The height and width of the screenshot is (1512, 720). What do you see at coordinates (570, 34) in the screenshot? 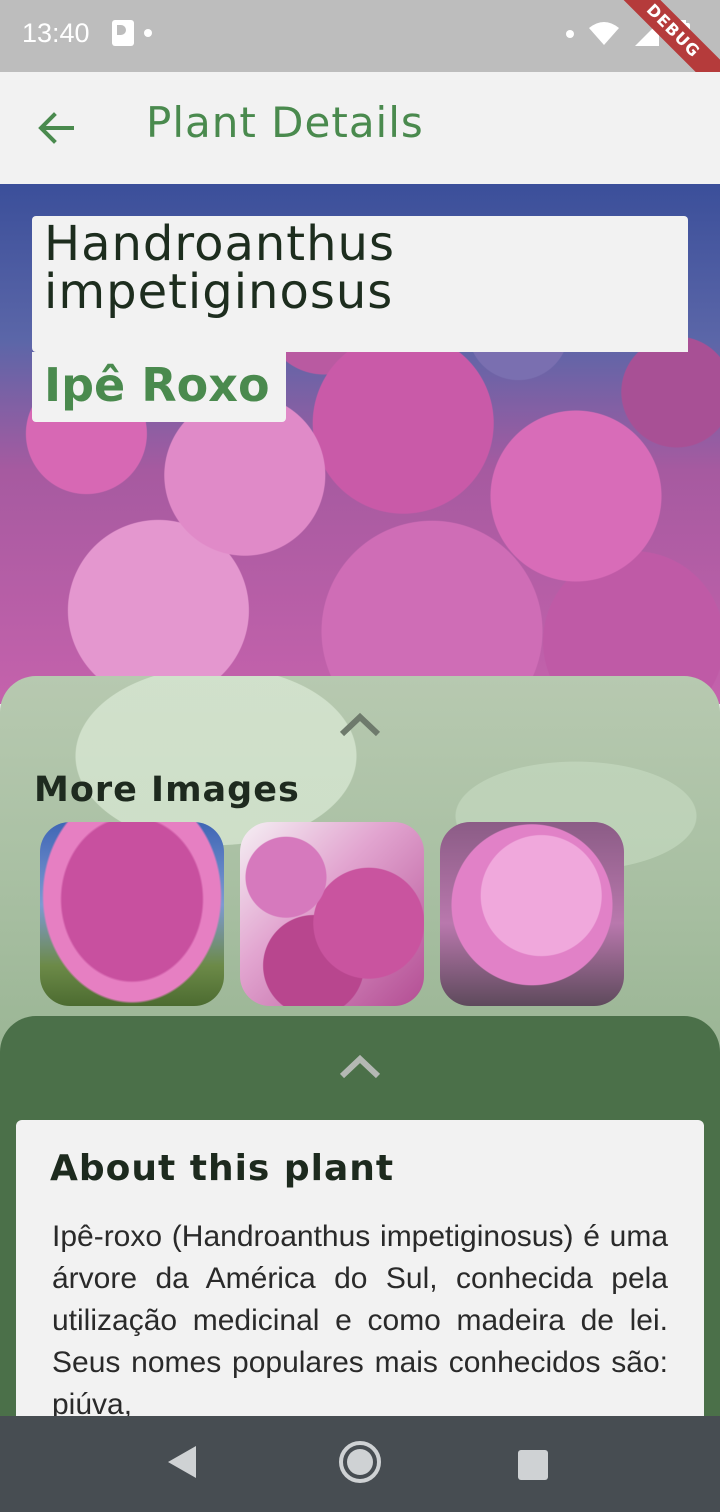
I see `status-dot-icon` at bounding box center [570, 34].